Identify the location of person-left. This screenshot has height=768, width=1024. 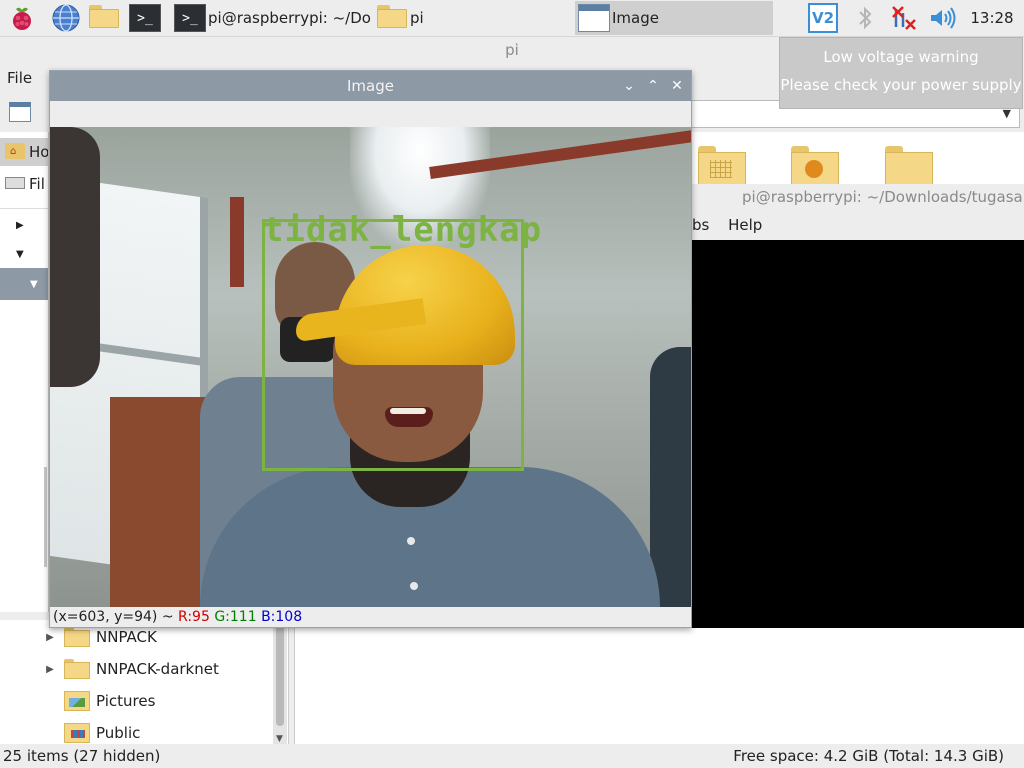
(75, 257).